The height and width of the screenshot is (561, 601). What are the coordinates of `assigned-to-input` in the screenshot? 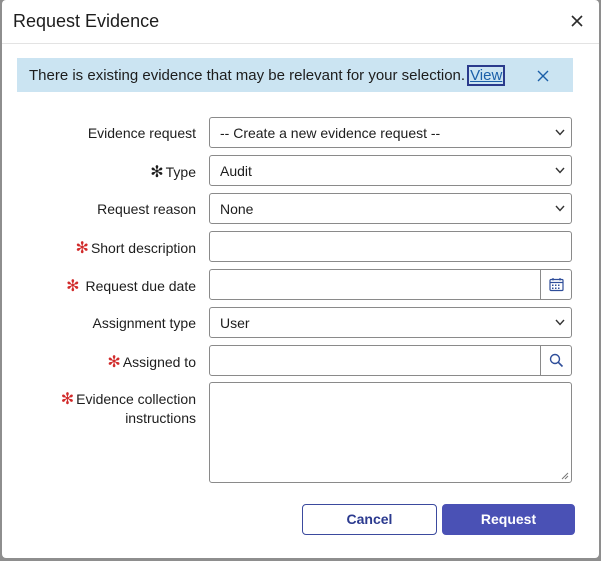 It's located at (390, 360).